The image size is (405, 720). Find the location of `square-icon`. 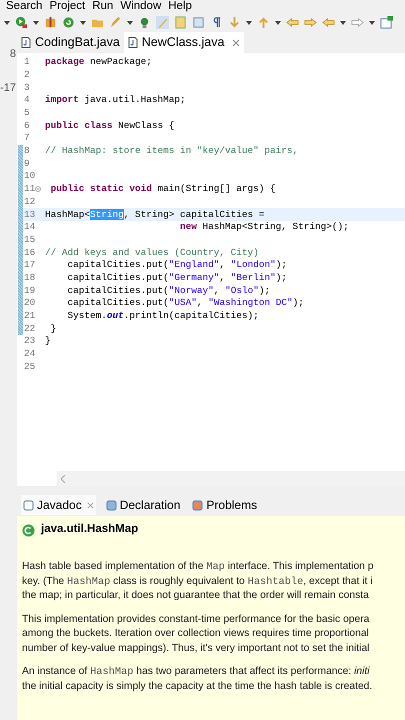

square-icon is located at coordinates (198, 22).